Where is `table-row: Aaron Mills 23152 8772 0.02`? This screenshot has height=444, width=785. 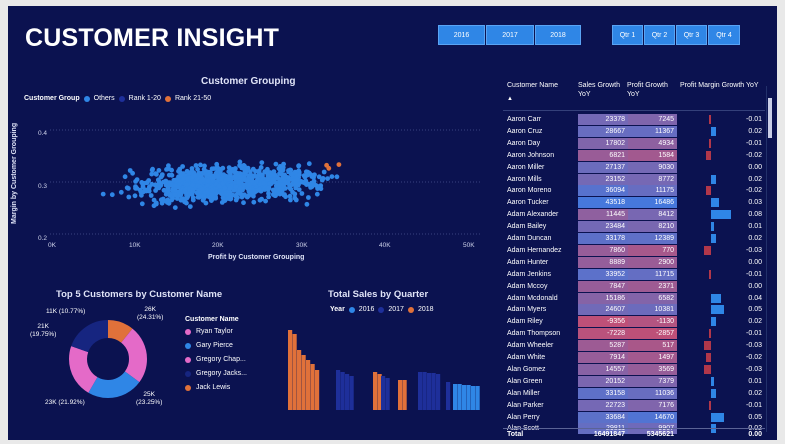 table-row: Aaron Mills 23152 8772 0.02 is located at coordinates (634, 179).